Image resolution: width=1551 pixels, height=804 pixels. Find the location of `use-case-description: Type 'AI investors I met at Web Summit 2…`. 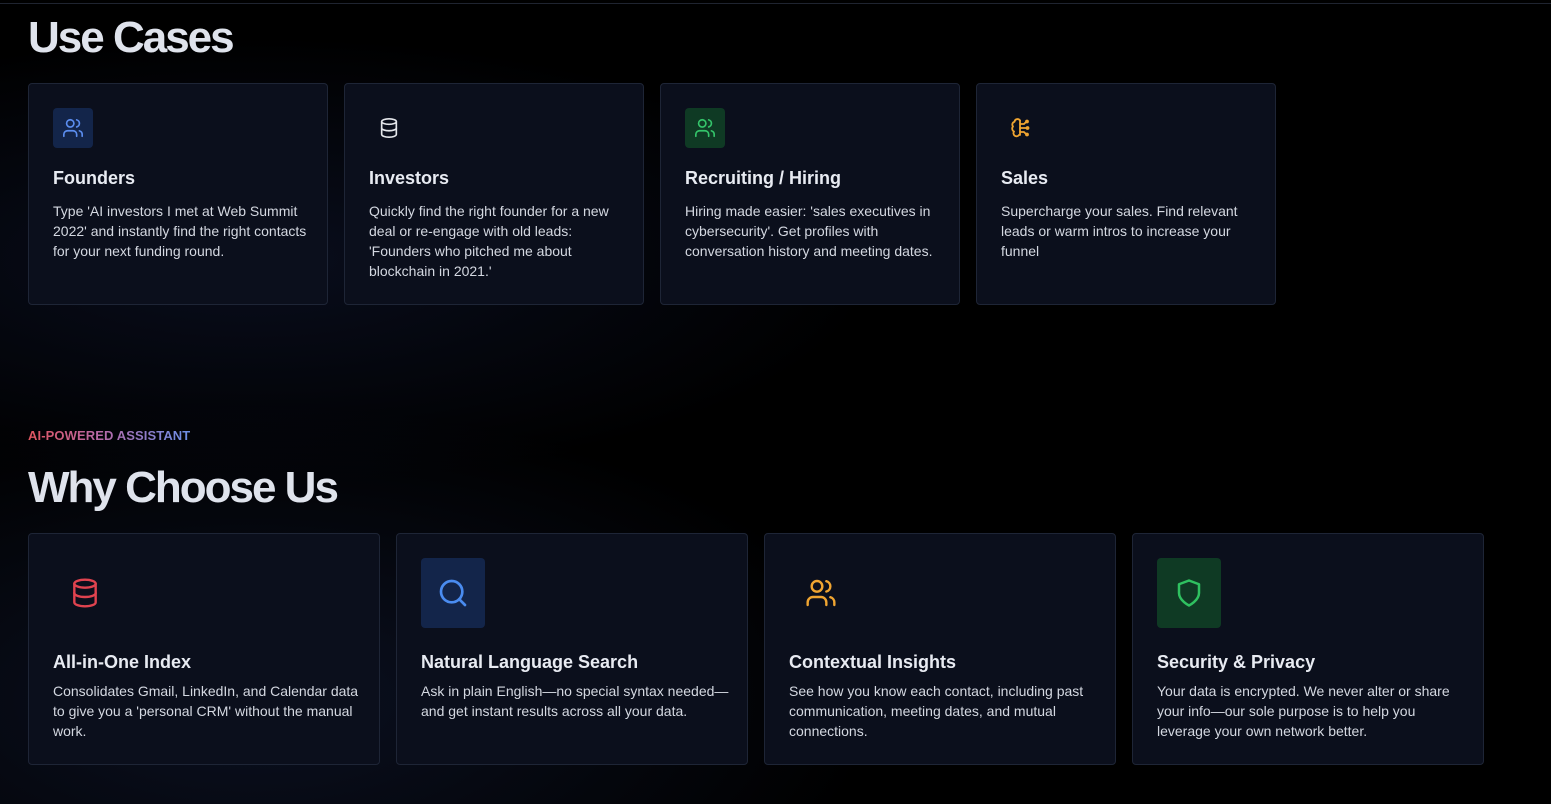

use-case-description: Type 'AI investors I met at Web Summit 2… is located at coordinates (180, 231).